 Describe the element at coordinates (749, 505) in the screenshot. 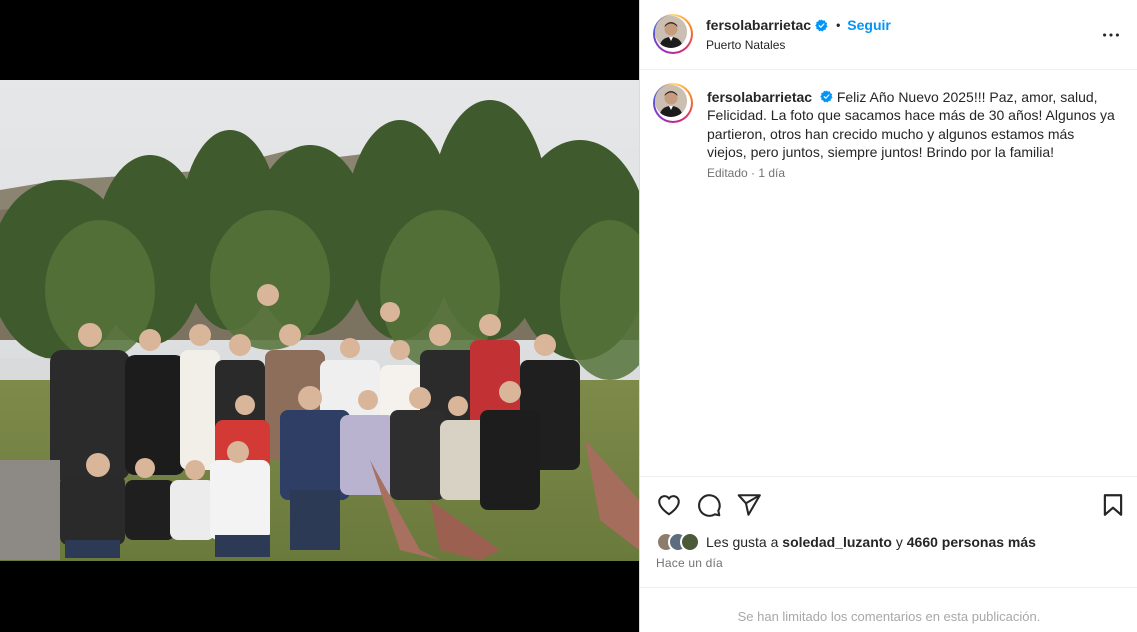

I see `paper-plane-icon` at that location.